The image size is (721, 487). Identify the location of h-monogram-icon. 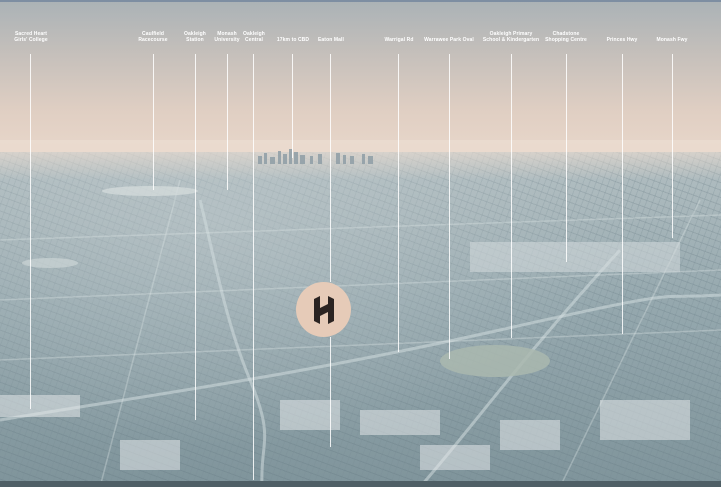
(323, 309).